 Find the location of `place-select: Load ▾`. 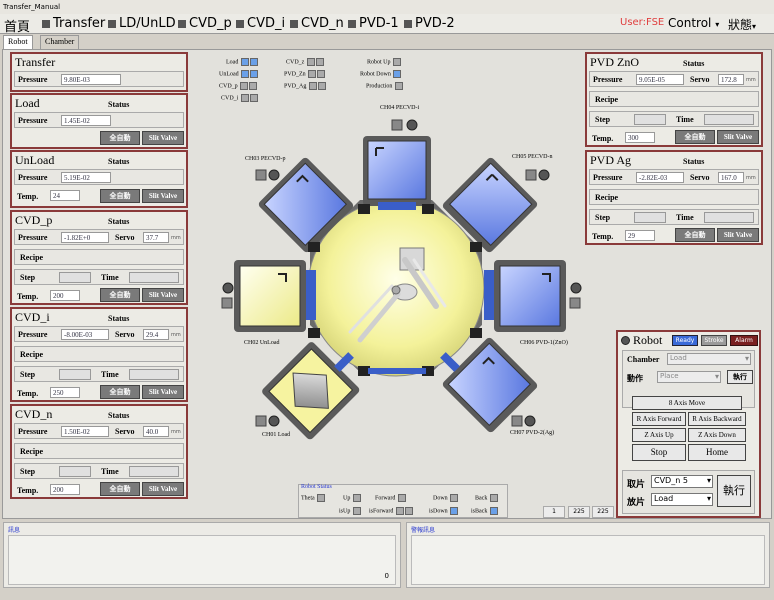

place-select: Load ▾ is located at coordinates (682, 499).